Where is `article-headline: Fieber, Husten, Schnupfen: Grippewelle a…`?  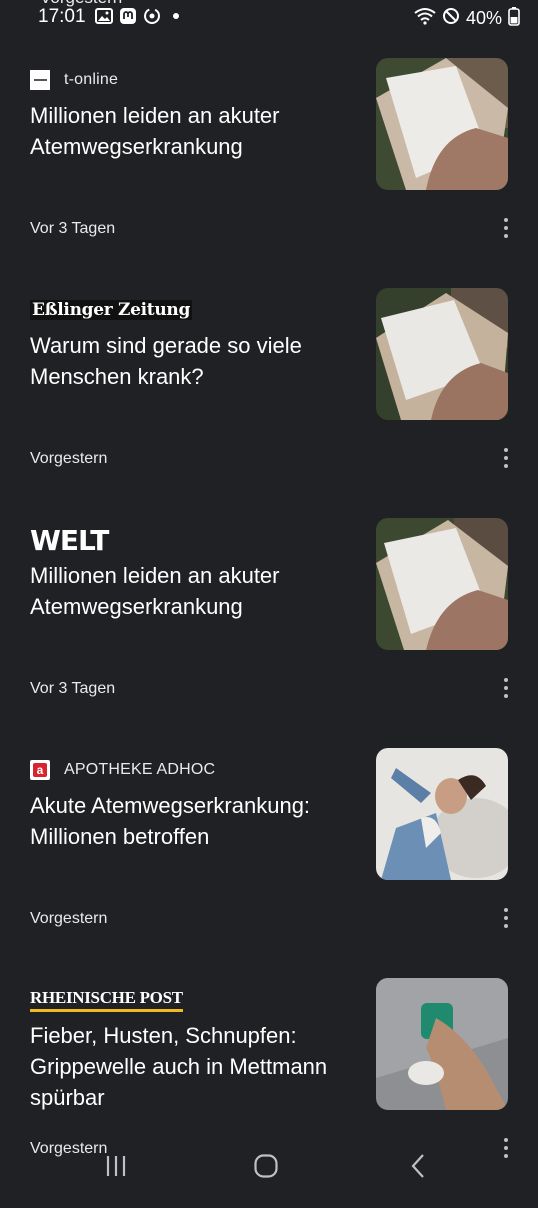
article-headline: Fieber, Husten, Schnupfen: Grippewelle a… is located at coordinates (195, 1066).